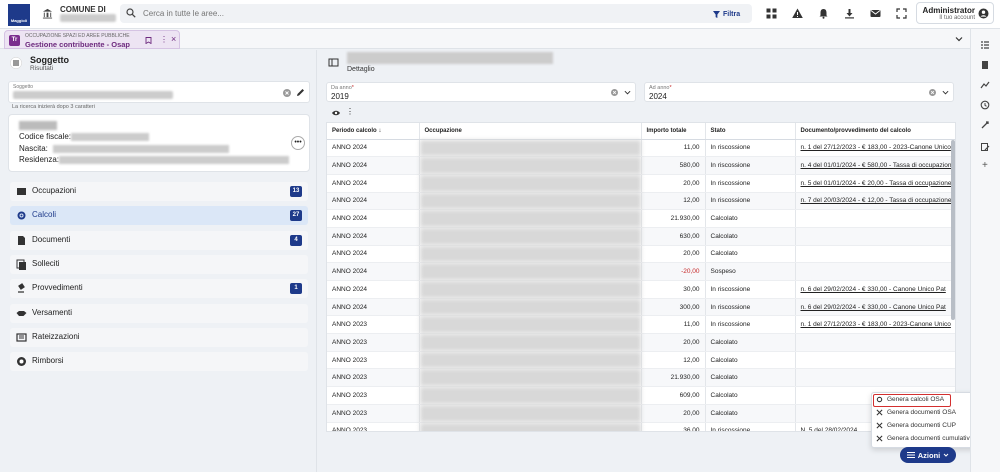 This screenshot has width=1000, height=472. I want to click on menu-item-label: Genera documenti CUP, so click(922, 425).